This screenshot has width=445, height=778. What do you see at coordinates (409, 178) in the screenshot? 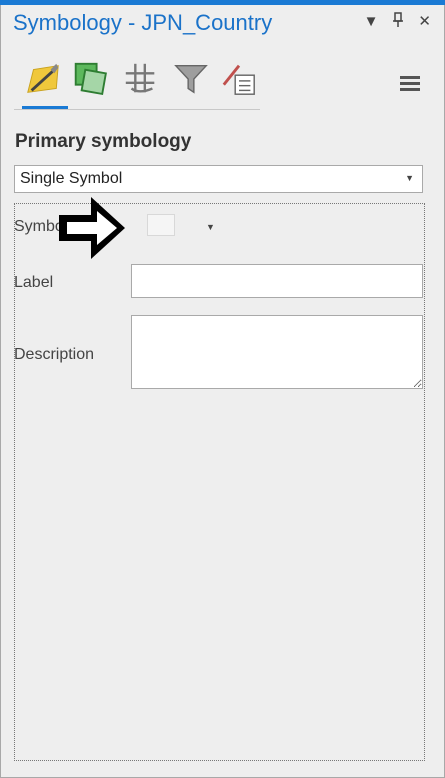
I see `chevron-down-icon: ▼` at bounding box center [409, 178].